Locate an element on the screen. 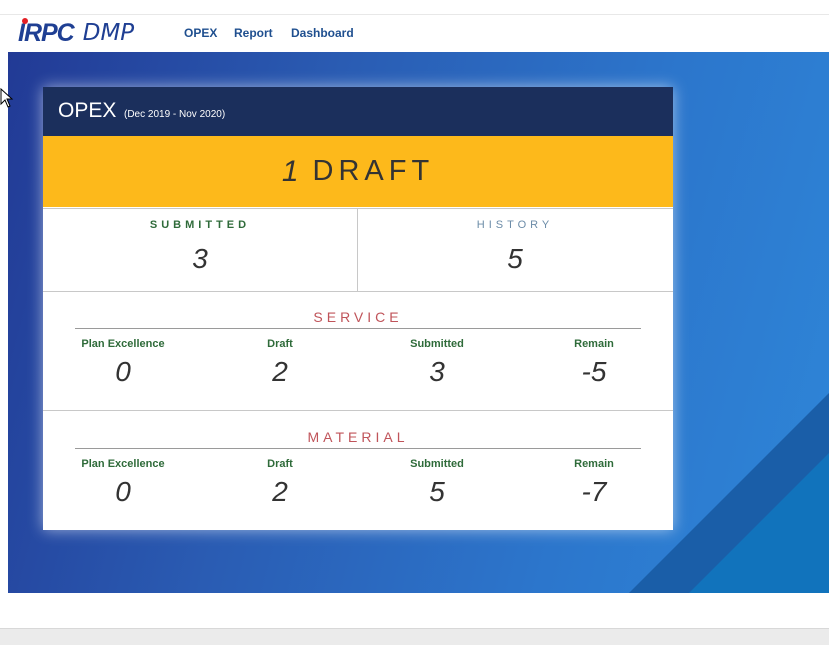 Image resolution: width=829 pixels, height=645 pixels. nav-link-dashboard: Dashboard is located at coordinates (322, 33).